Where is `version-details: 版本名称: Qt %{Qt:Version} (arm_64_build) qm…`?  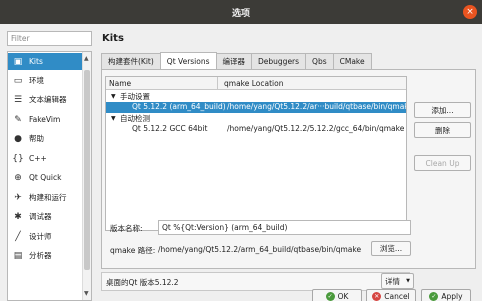
version-details: 版本名称: Qt %{Qt:Version} (arm_64_build) qm… is located at coordinates (288, 237).